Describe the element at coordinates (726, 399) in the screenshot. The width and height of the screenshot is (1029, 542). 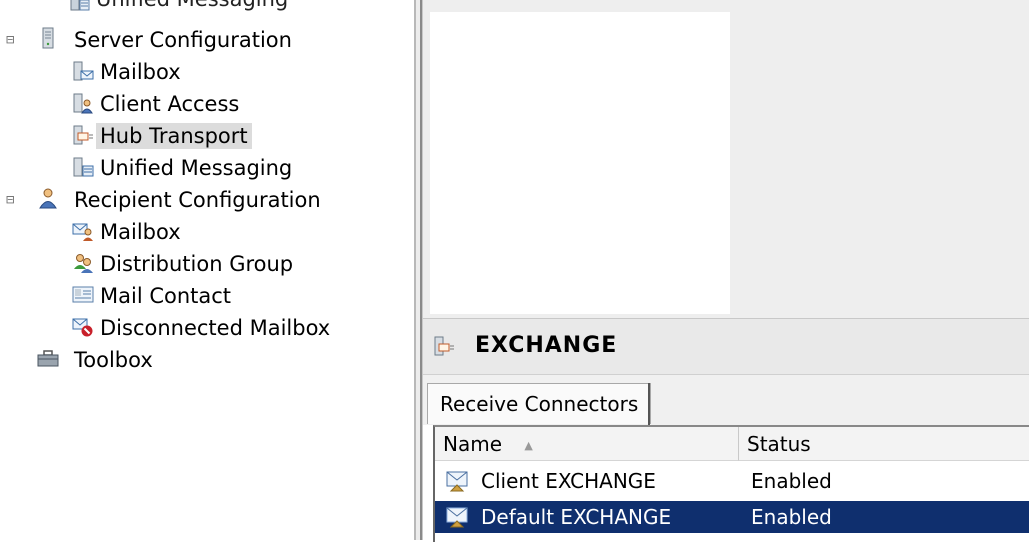
I see `tab-strip: Receive Connectors` at that location.